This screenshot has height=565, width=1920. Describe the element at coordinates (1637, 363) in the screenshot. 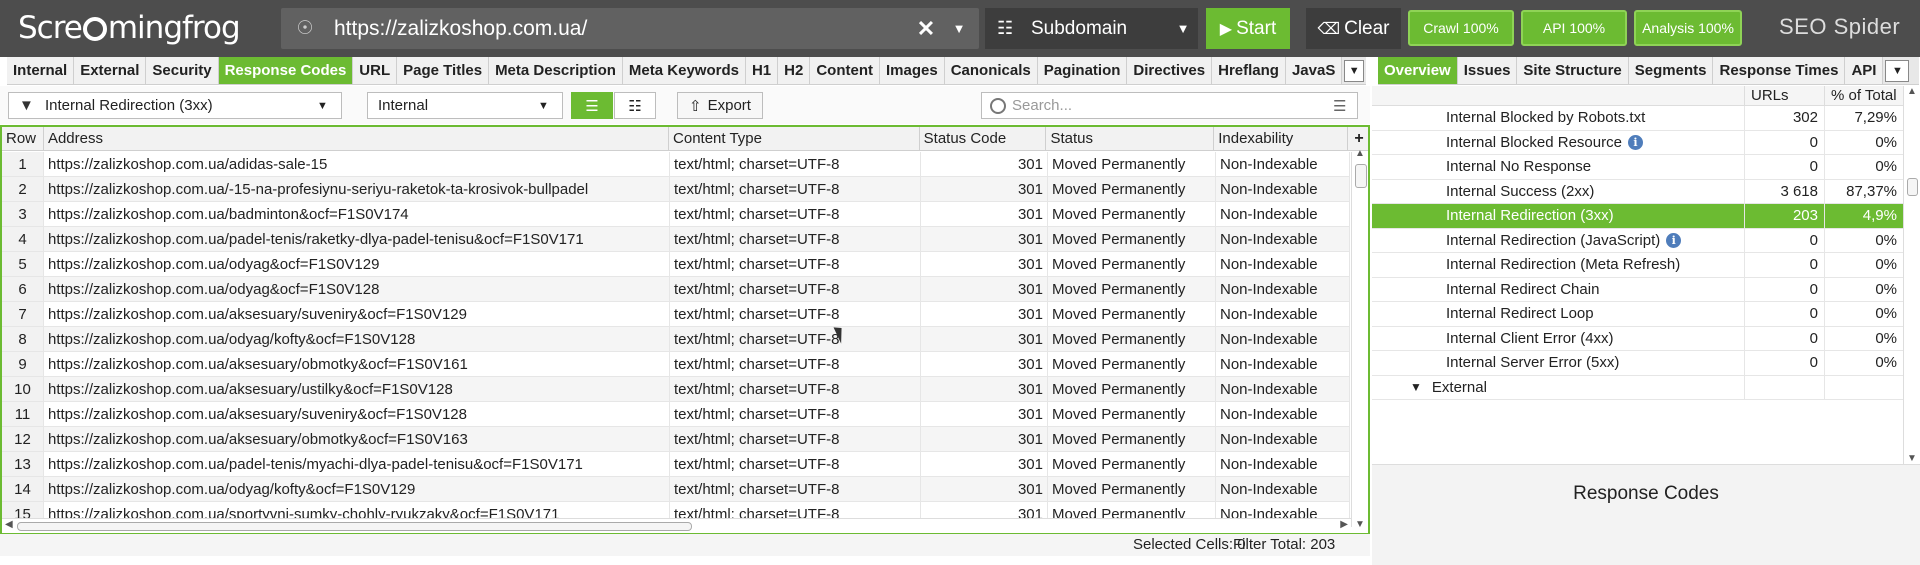

I see `overview-item: Internal Server Error (5xx) 0 0%` at that location.